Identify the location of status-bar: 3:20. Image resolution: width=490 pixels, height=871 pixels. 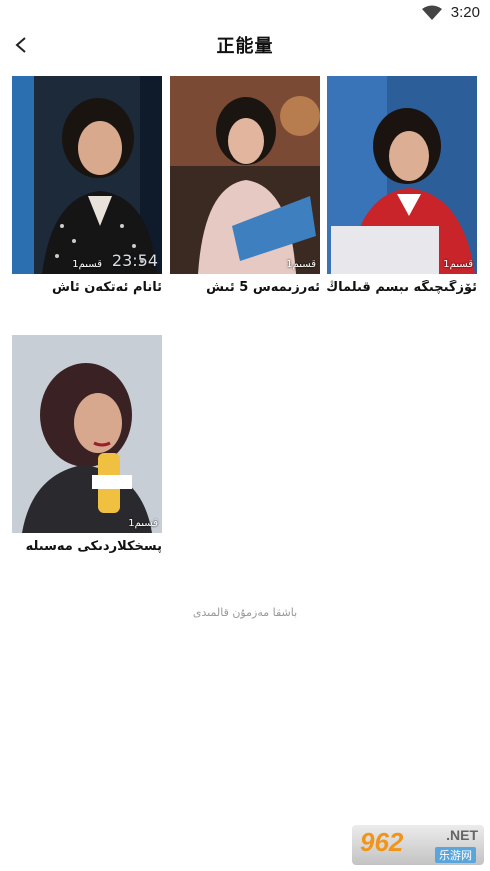
(245, 14).